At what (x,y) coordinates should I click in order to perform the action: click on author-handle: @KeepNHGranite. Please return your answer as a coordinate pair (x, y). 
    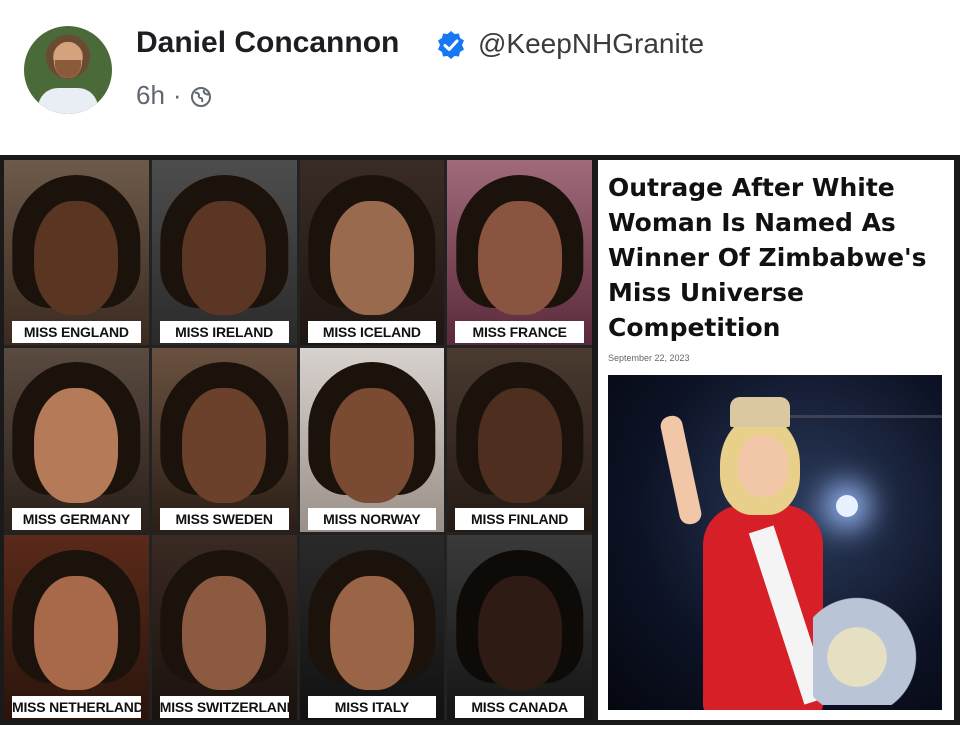
    Looking at the image, I should click on (591, 44).